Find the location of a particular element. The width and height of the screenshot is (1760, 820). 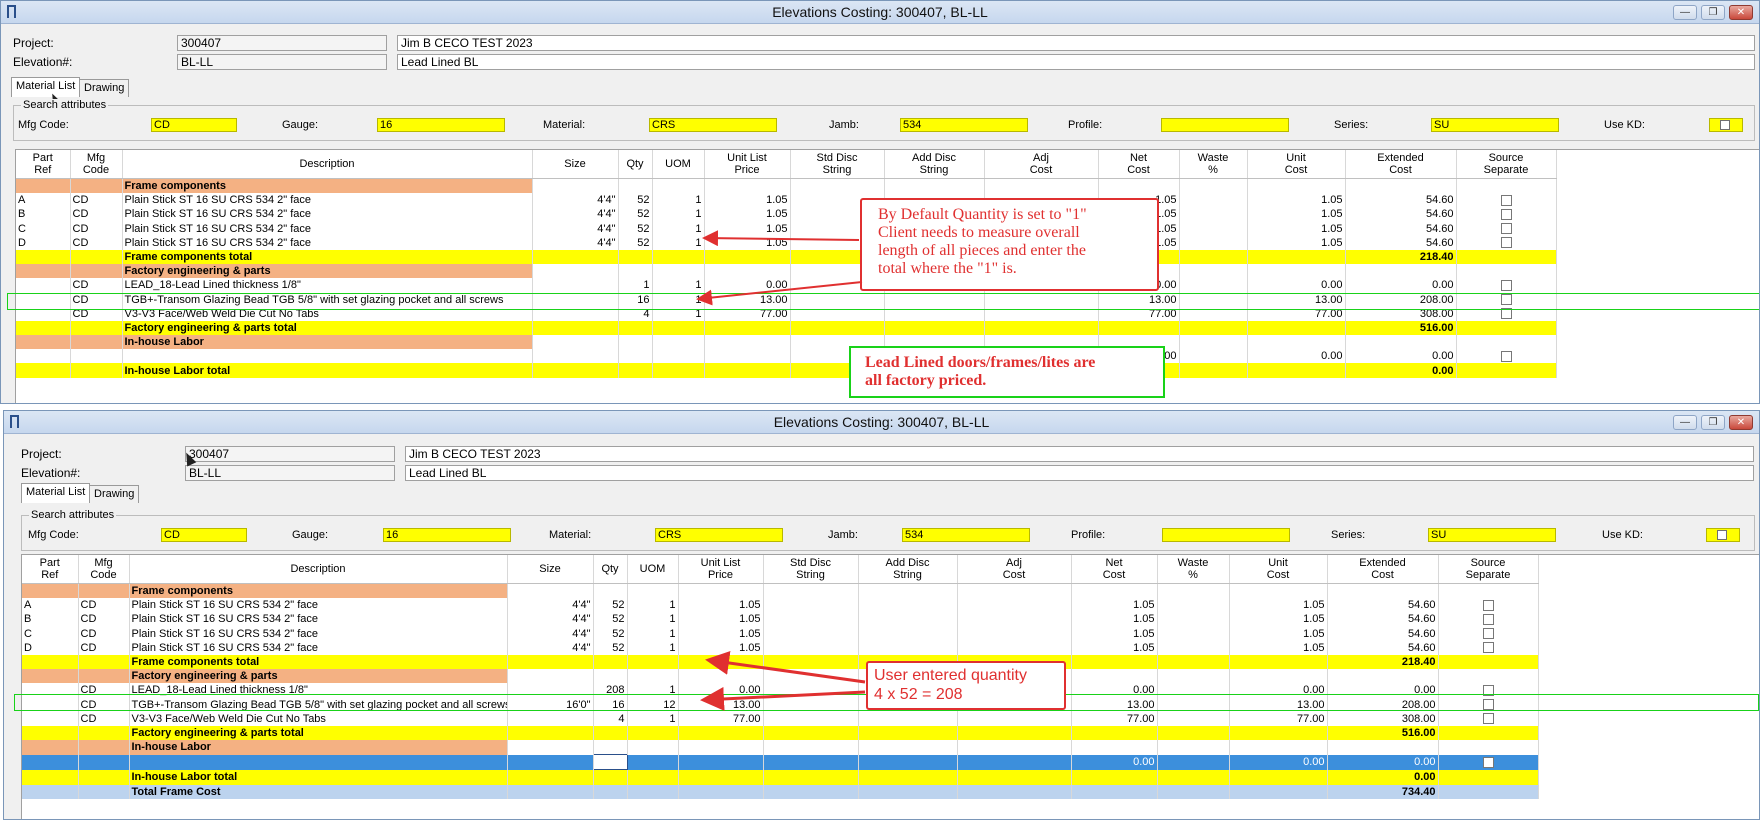

cell-qty is located at coordinates (635, 356).